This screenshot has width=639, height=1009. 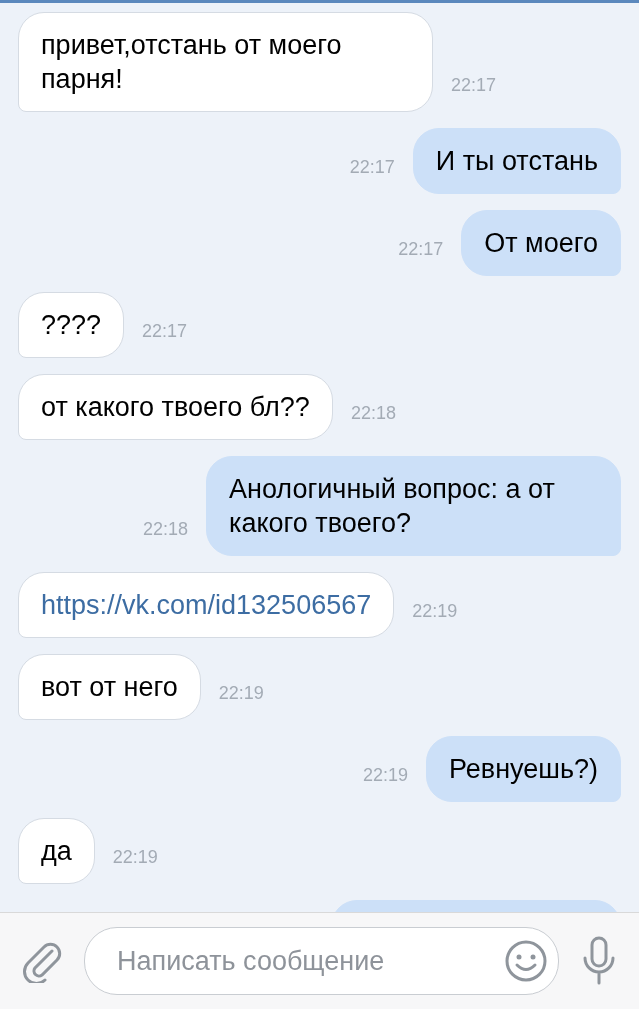 I want to click on message-bubble: от какого твоего бл??, so click(x=175, y=407).